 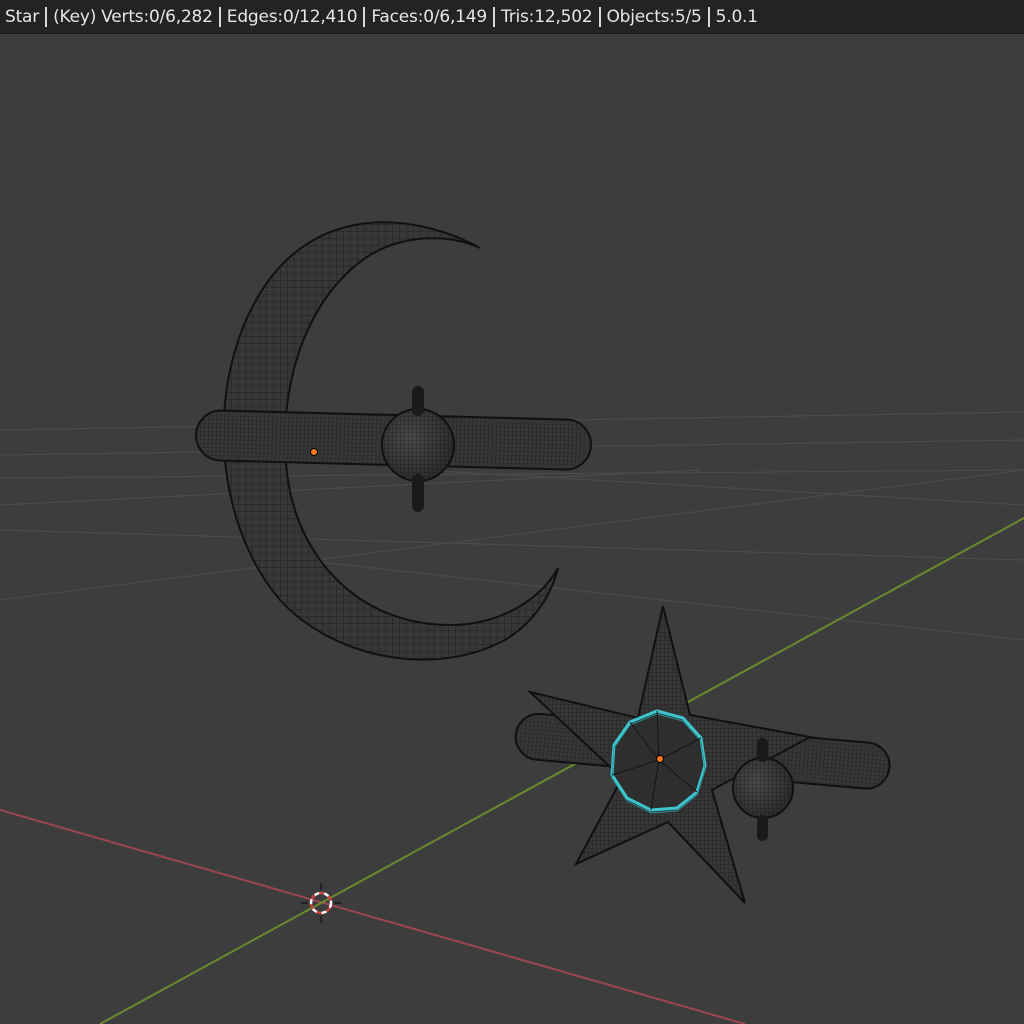 What do you see at coordinates (75, 16) in the screenshot?
I see `key-label: (Key)` at bounding box center [75, 16].